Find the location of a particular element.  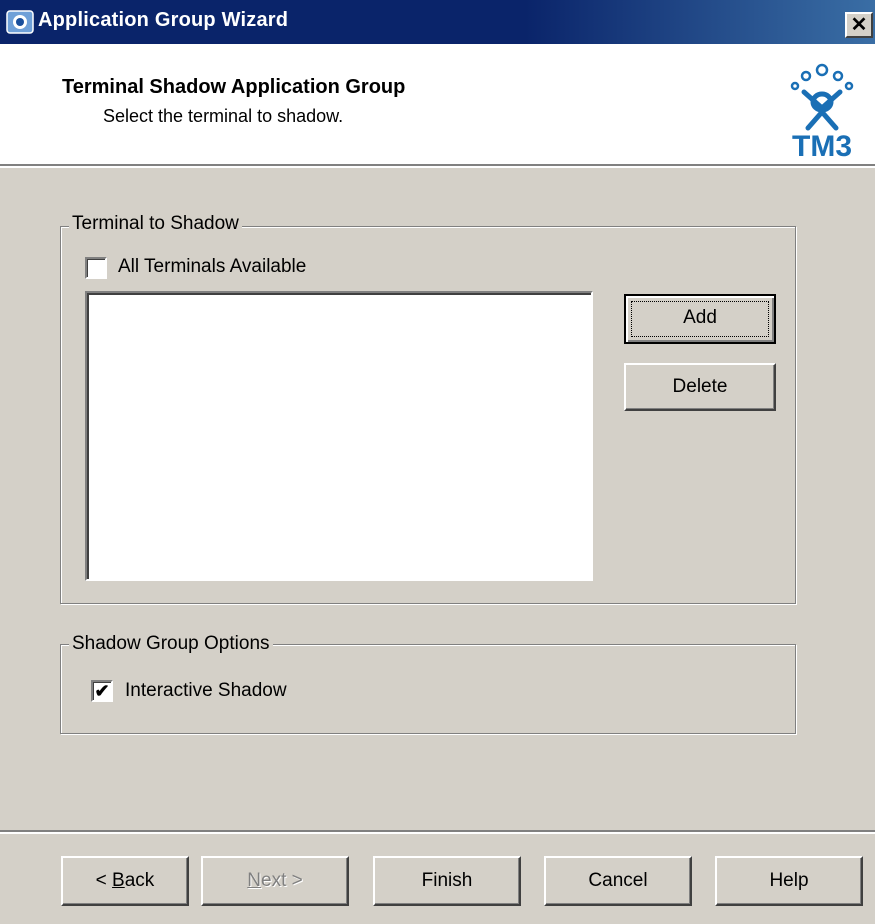

cancel-button: Cancel is located at coordinates (618, 881).